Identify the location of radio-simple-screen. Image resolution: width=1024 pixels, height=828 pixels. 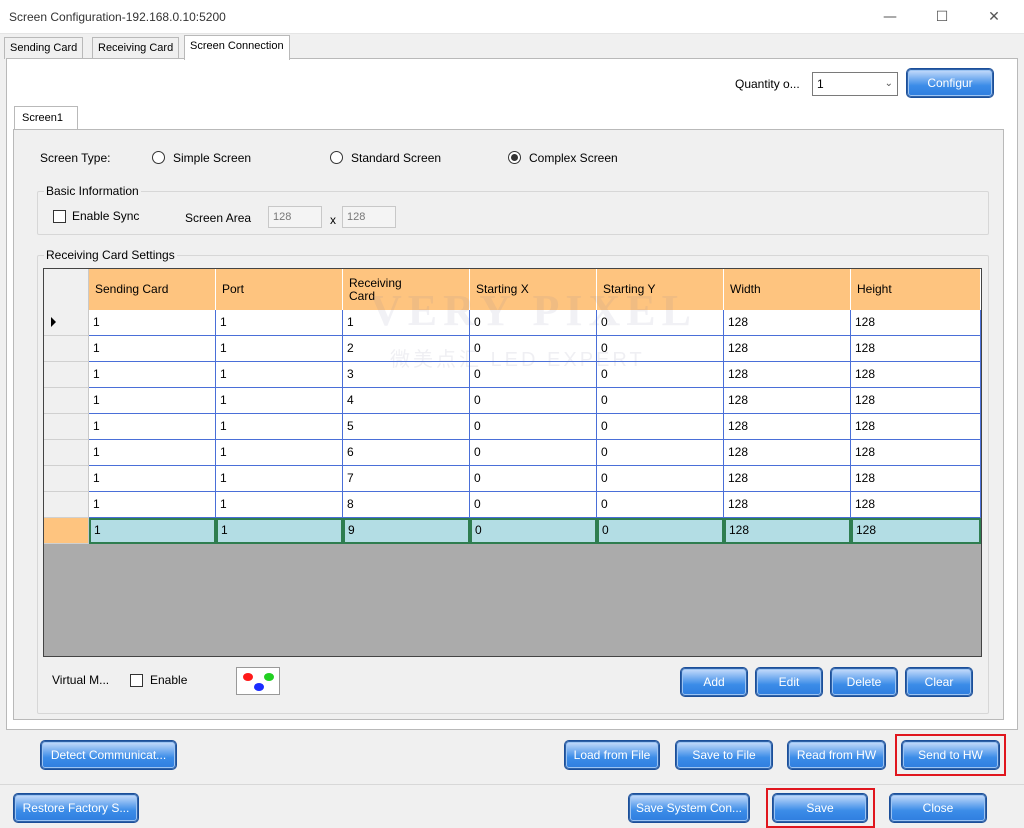
(158, 157).